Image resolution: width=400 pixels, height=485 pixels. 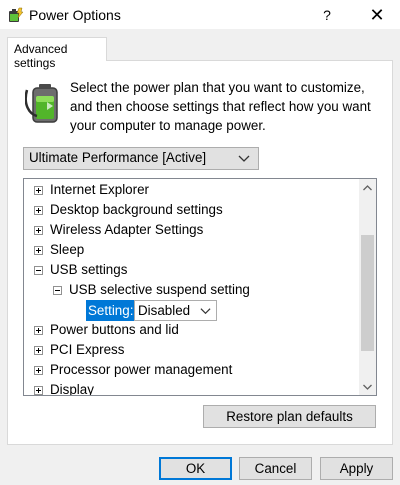 I want to click on cancel-button: Cancel, so click(x=275, y=468).